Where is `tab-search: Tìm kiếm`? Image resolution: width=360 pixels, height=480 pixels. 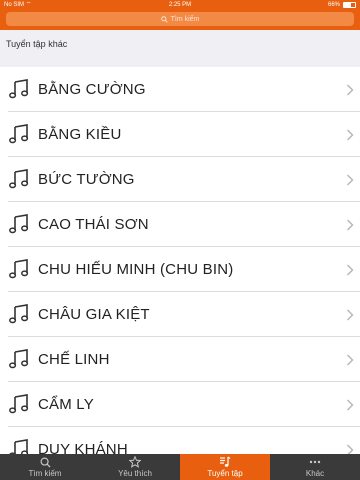 tab-search: Tìm kiếm is located at coordinates (45, 467).